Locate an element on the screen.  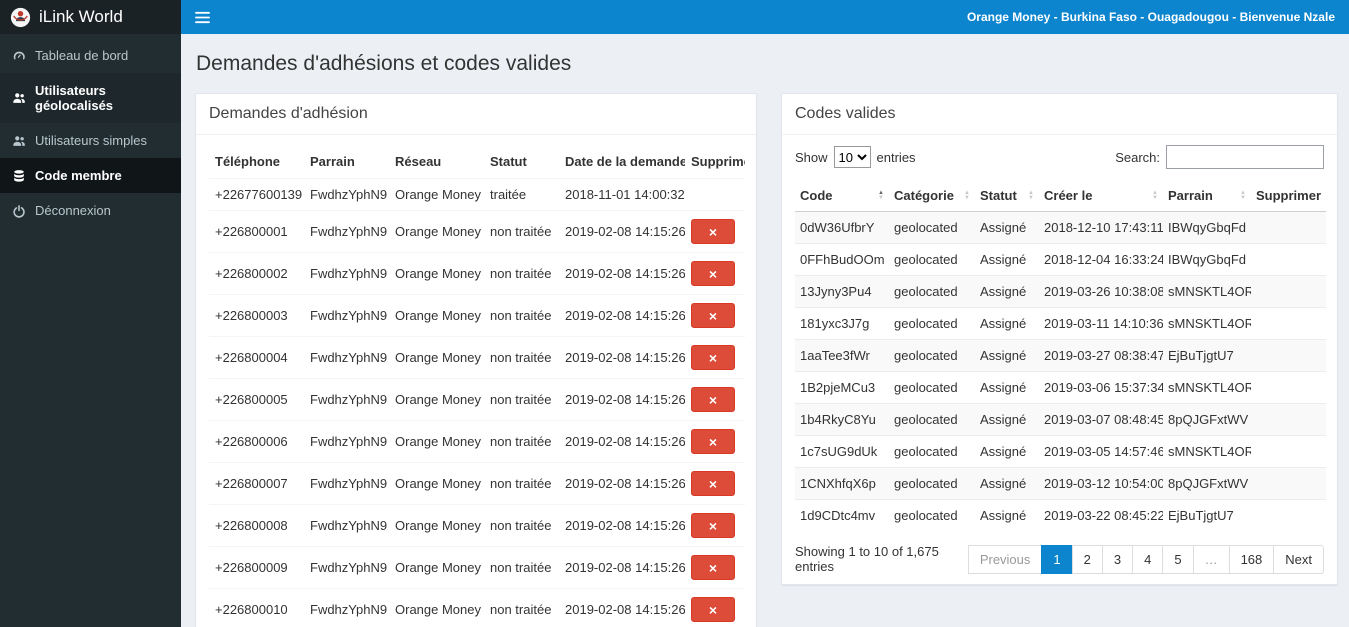
cell-code: 13Jyny3Pu4 is located at coordinates (842, 291).